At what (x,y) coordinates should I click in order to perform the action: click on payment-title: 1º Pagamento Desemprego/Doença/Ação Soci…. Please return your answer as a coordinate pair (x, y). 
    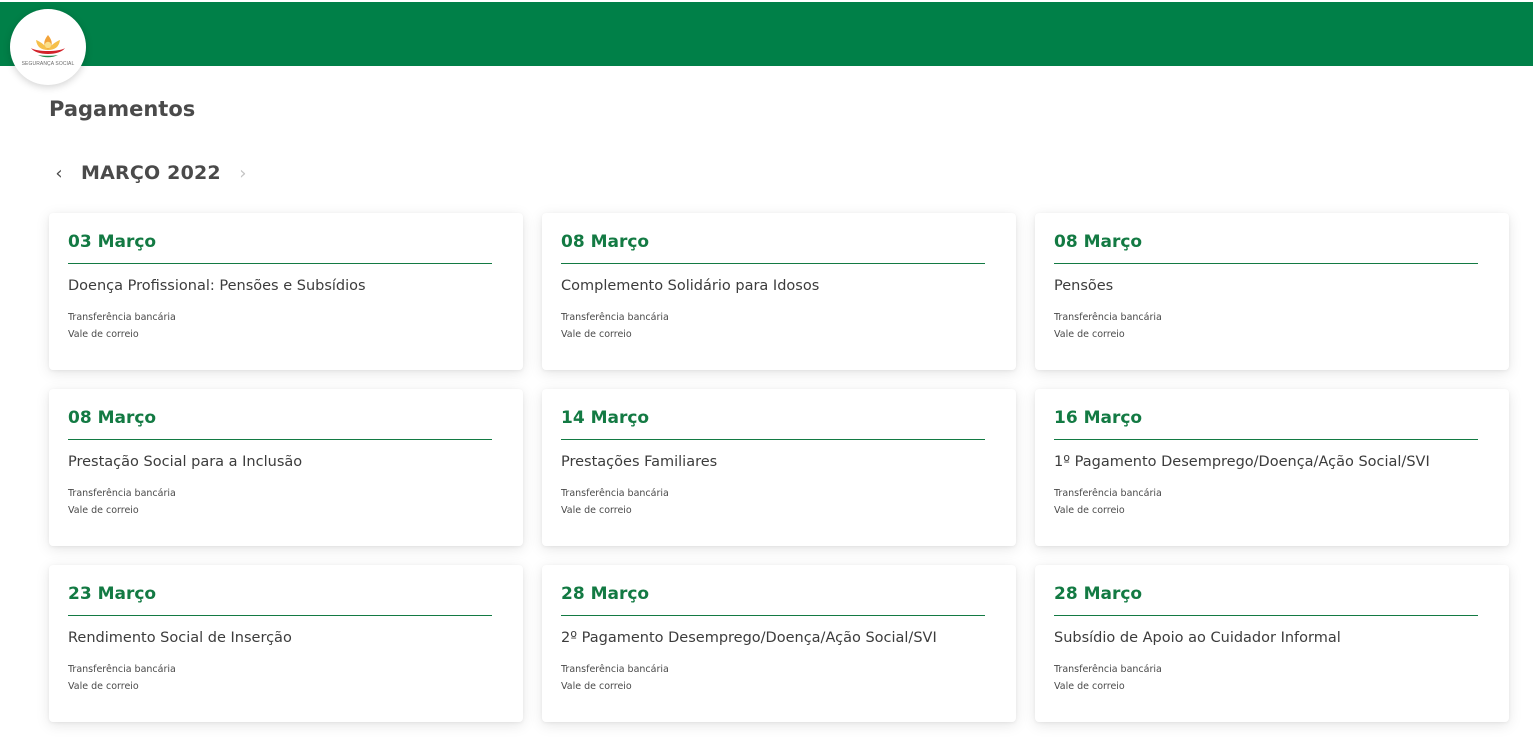
    Looking at the image, I should click on (1242, 462).